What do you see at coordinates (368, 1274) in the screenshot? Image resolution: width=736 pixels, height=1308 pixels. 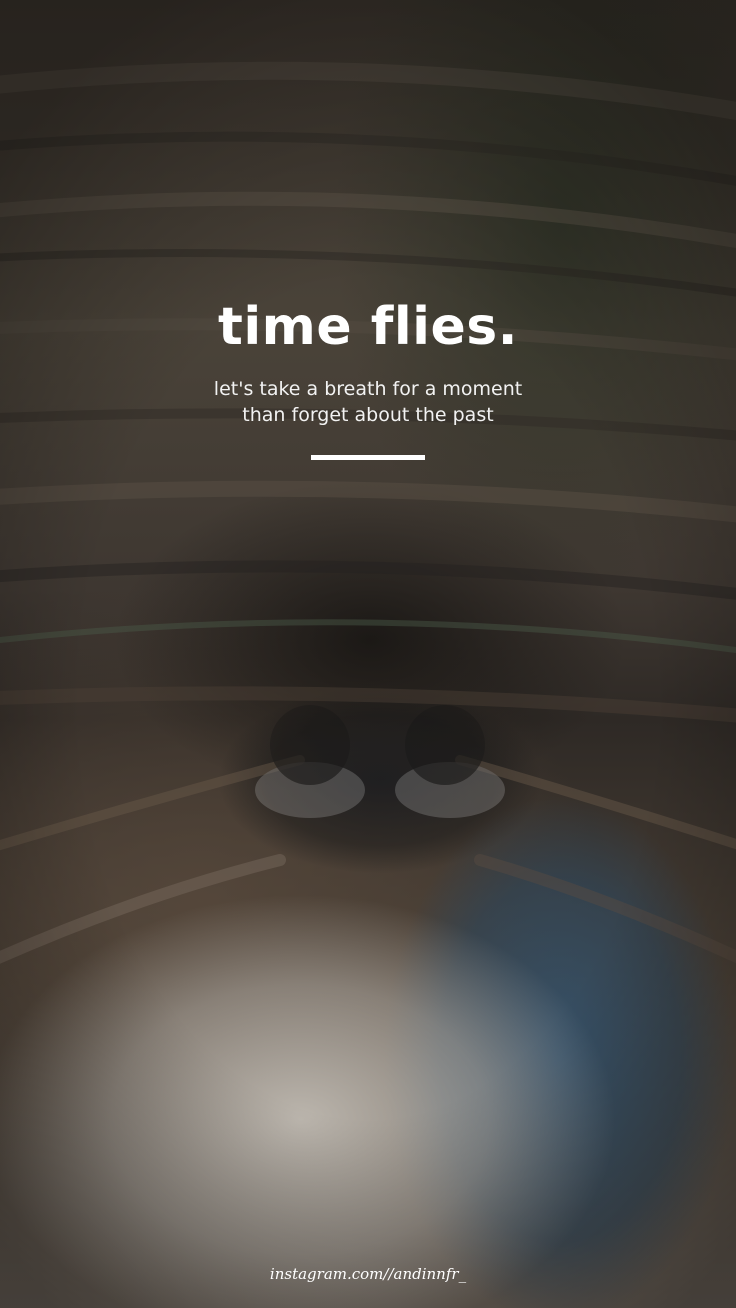 I see `instagram-credit: instagram.com//andinnfr_` at bounding box center [368, 1274].